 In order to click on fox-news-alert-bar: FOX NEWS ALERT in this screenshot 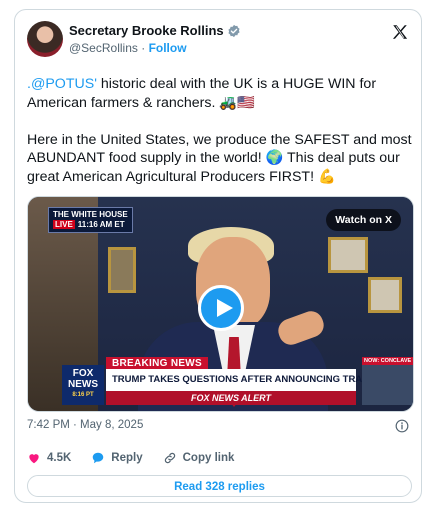, I will do `click(231, 398)`.